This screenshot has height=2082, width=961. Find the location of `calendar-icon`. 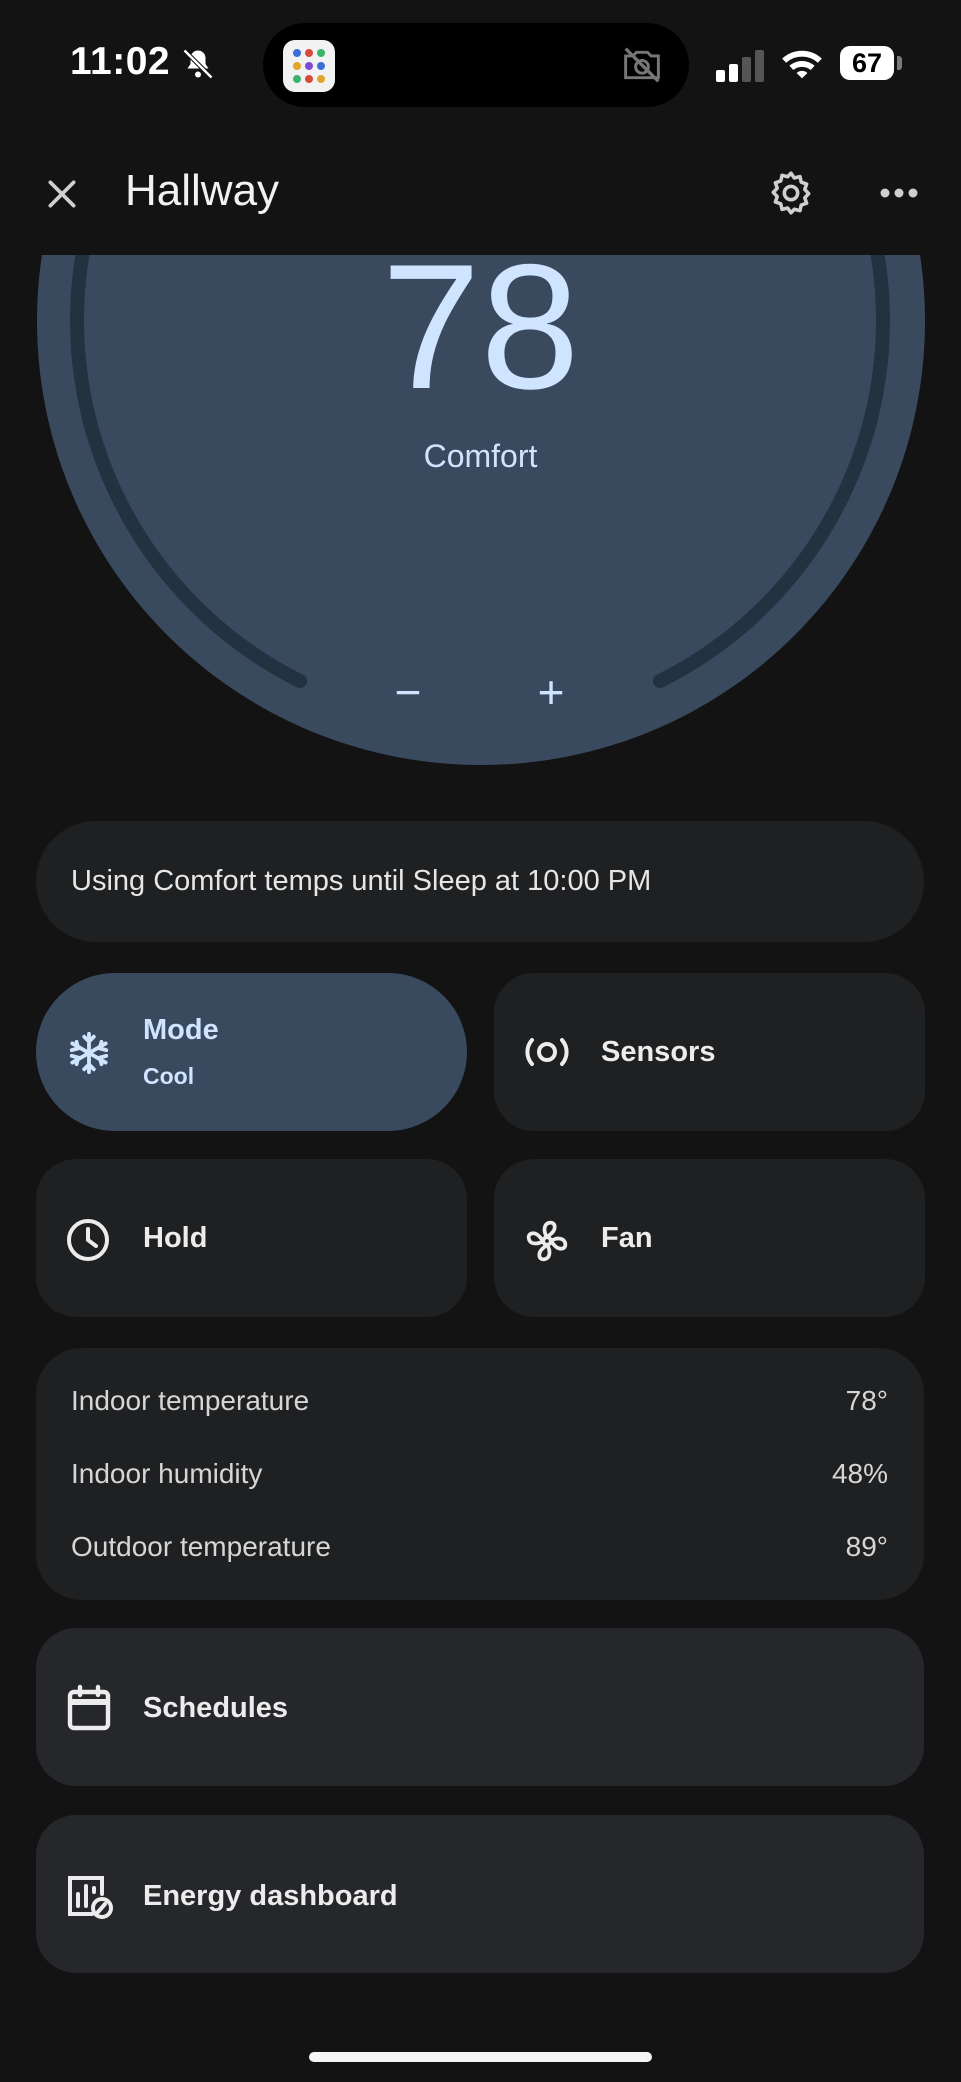

calendar-icon is located at coordinates (89, 1708).